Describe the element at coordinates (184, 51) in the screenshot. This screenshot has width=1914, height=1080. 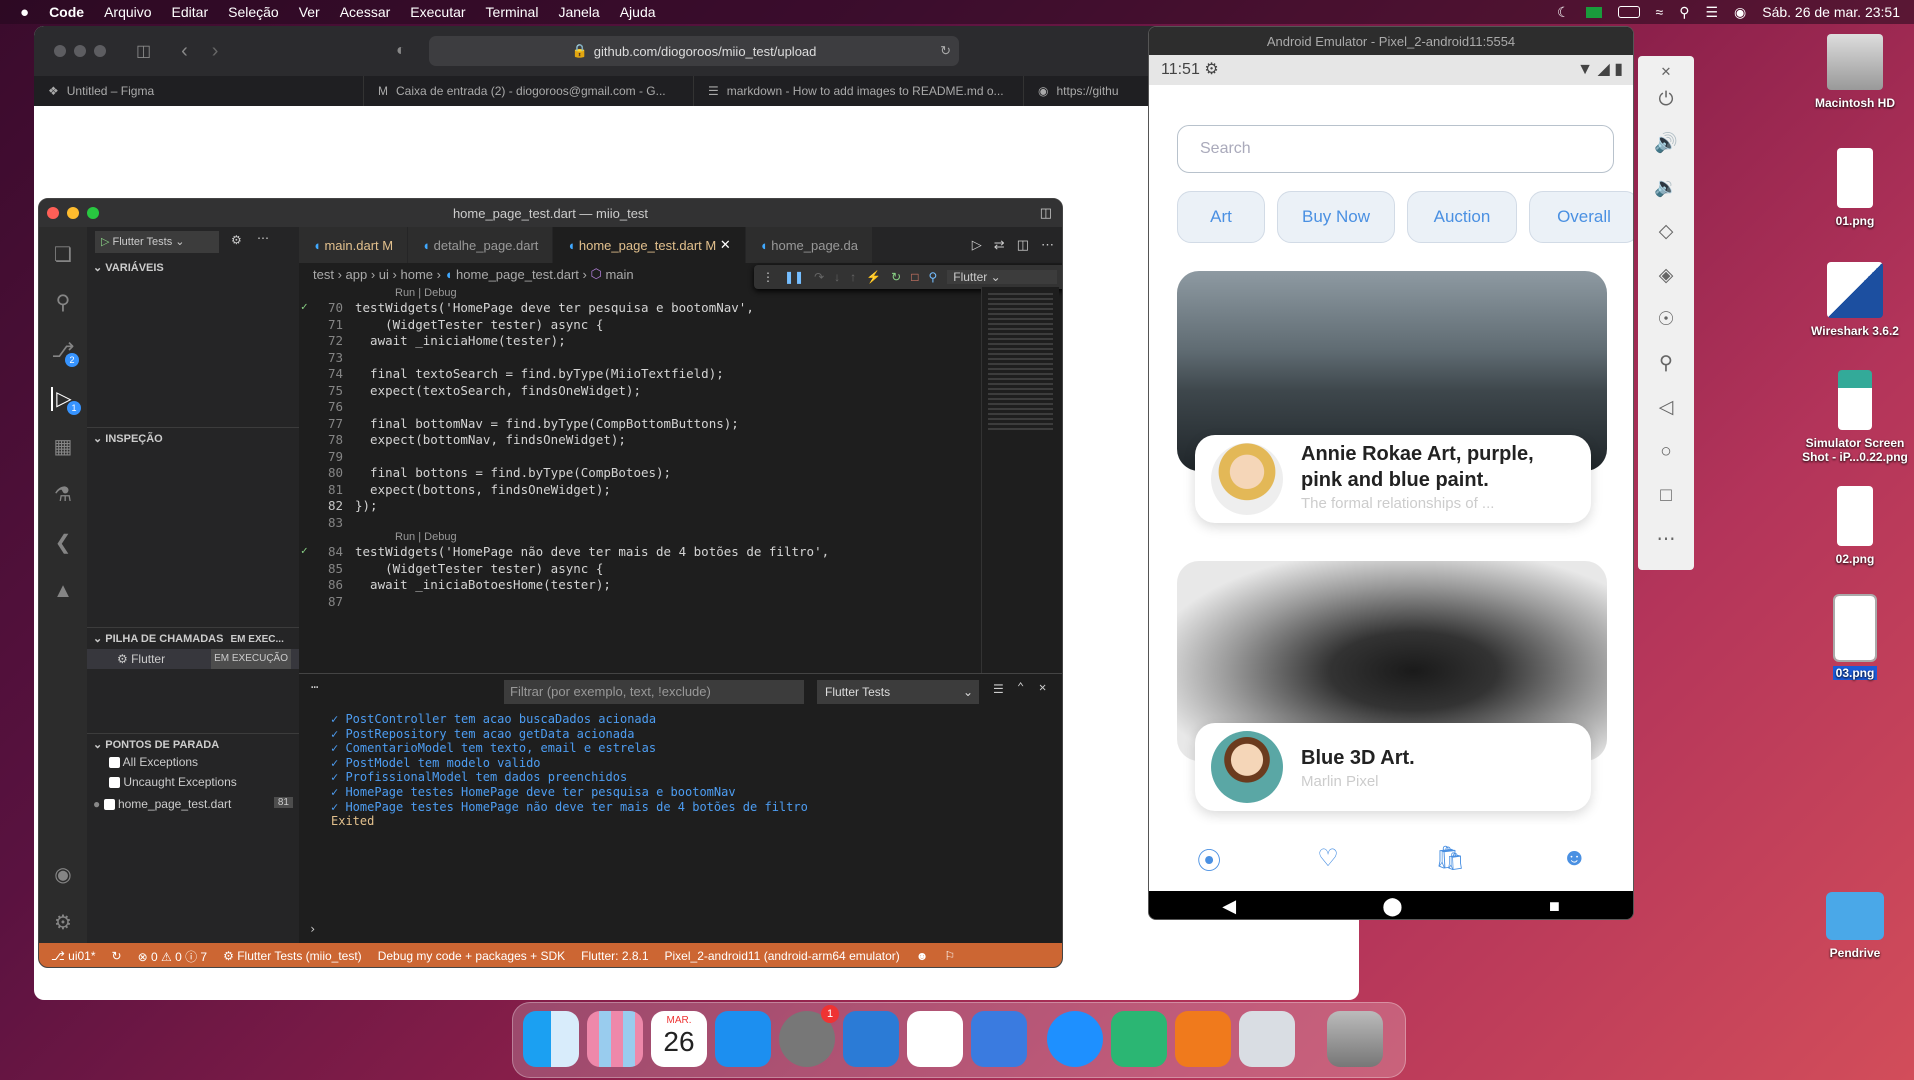
I see `back-icon: ‹` at that location.